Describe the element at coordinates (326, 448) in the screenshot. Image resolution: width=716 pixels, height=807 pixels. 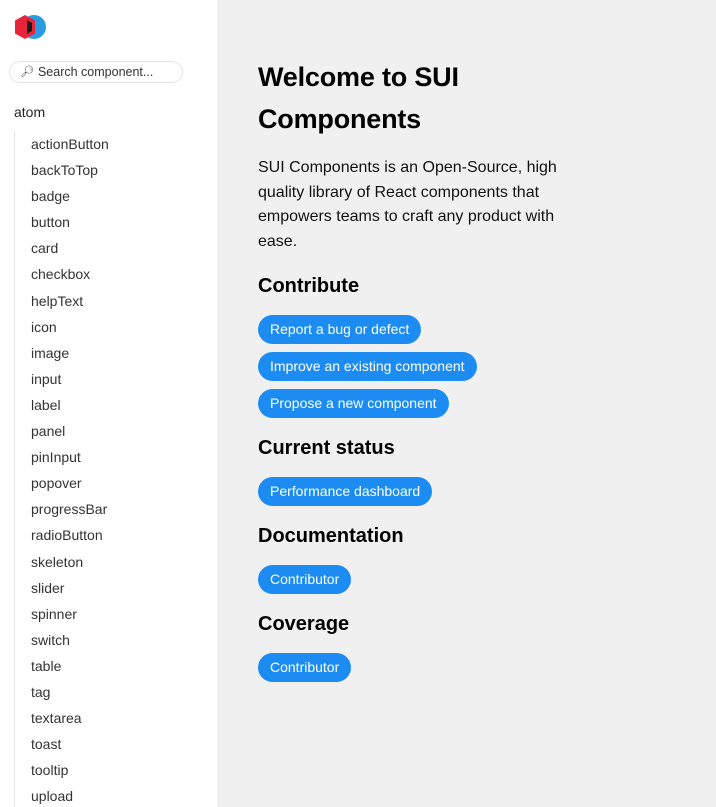
I see `heading-current-status: Current status` at that location.